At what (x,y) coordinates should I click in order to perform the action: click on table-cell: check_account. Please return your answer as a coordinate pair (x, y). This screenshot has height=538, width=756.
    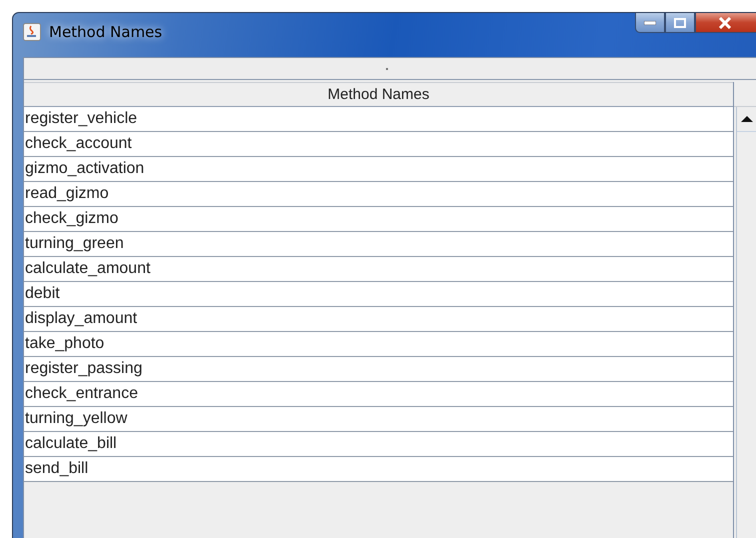
    Looking at the image, I should click on (378, 144).